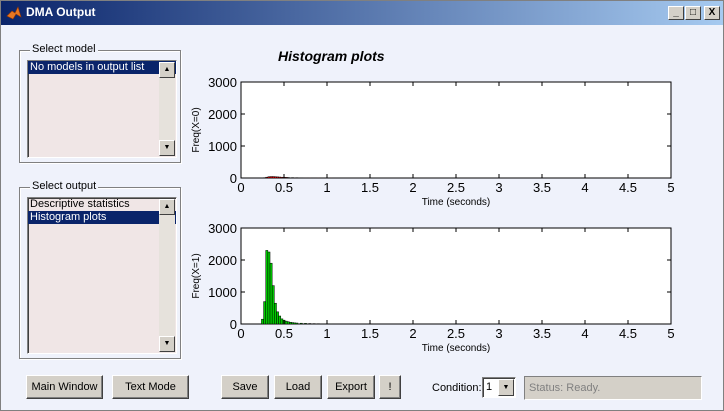 The image size is (724, 411). Describe the element at coordinates (693, 13) in the screenshot. I see `maximize-button: □` at that location.